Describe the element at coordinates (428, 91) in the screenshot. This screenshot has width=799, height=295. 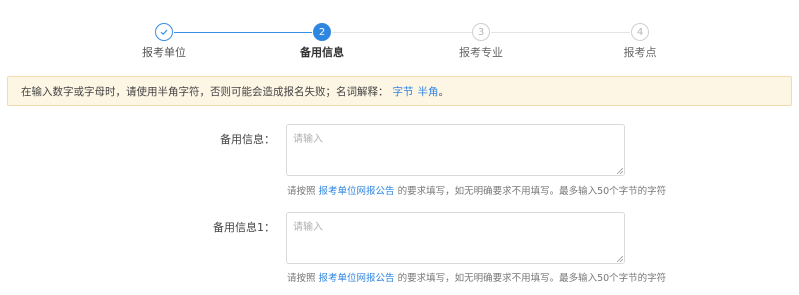
I see `halfwidth-definition-link: 半角` at that location.